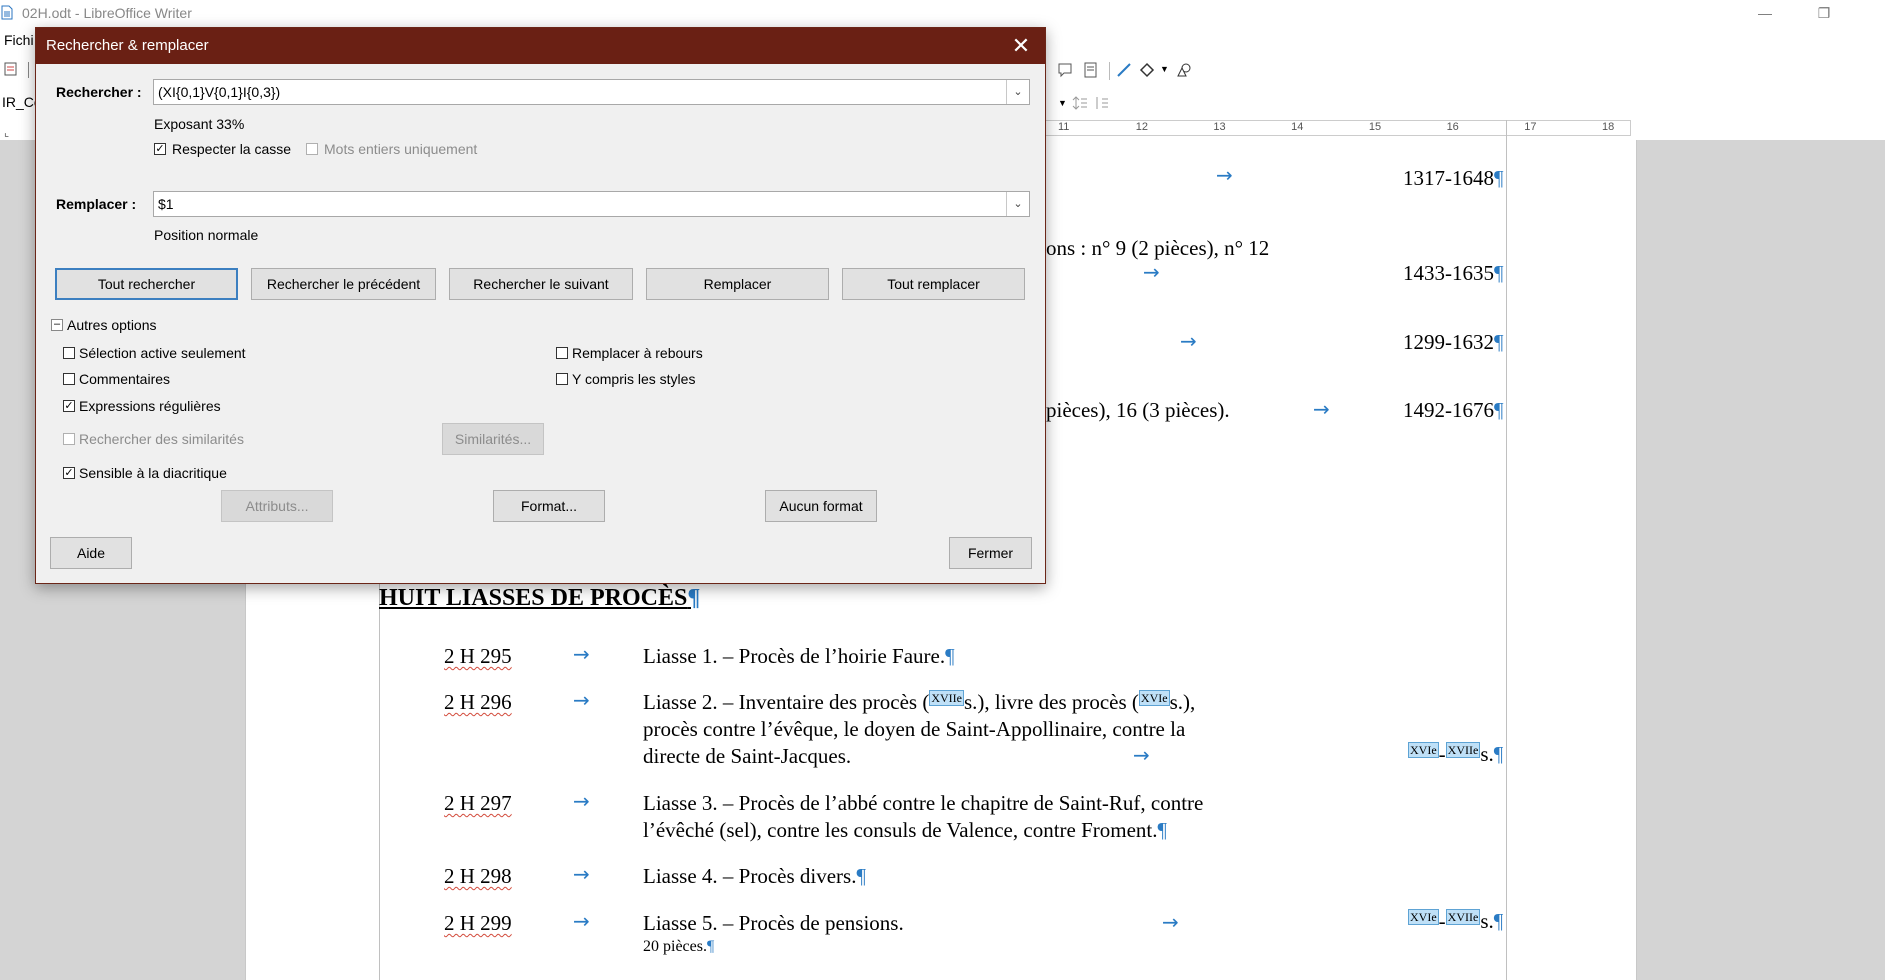 The image size is (1885, 980). I want to click on archive-reference: 2 H 295, so click(478, 656).